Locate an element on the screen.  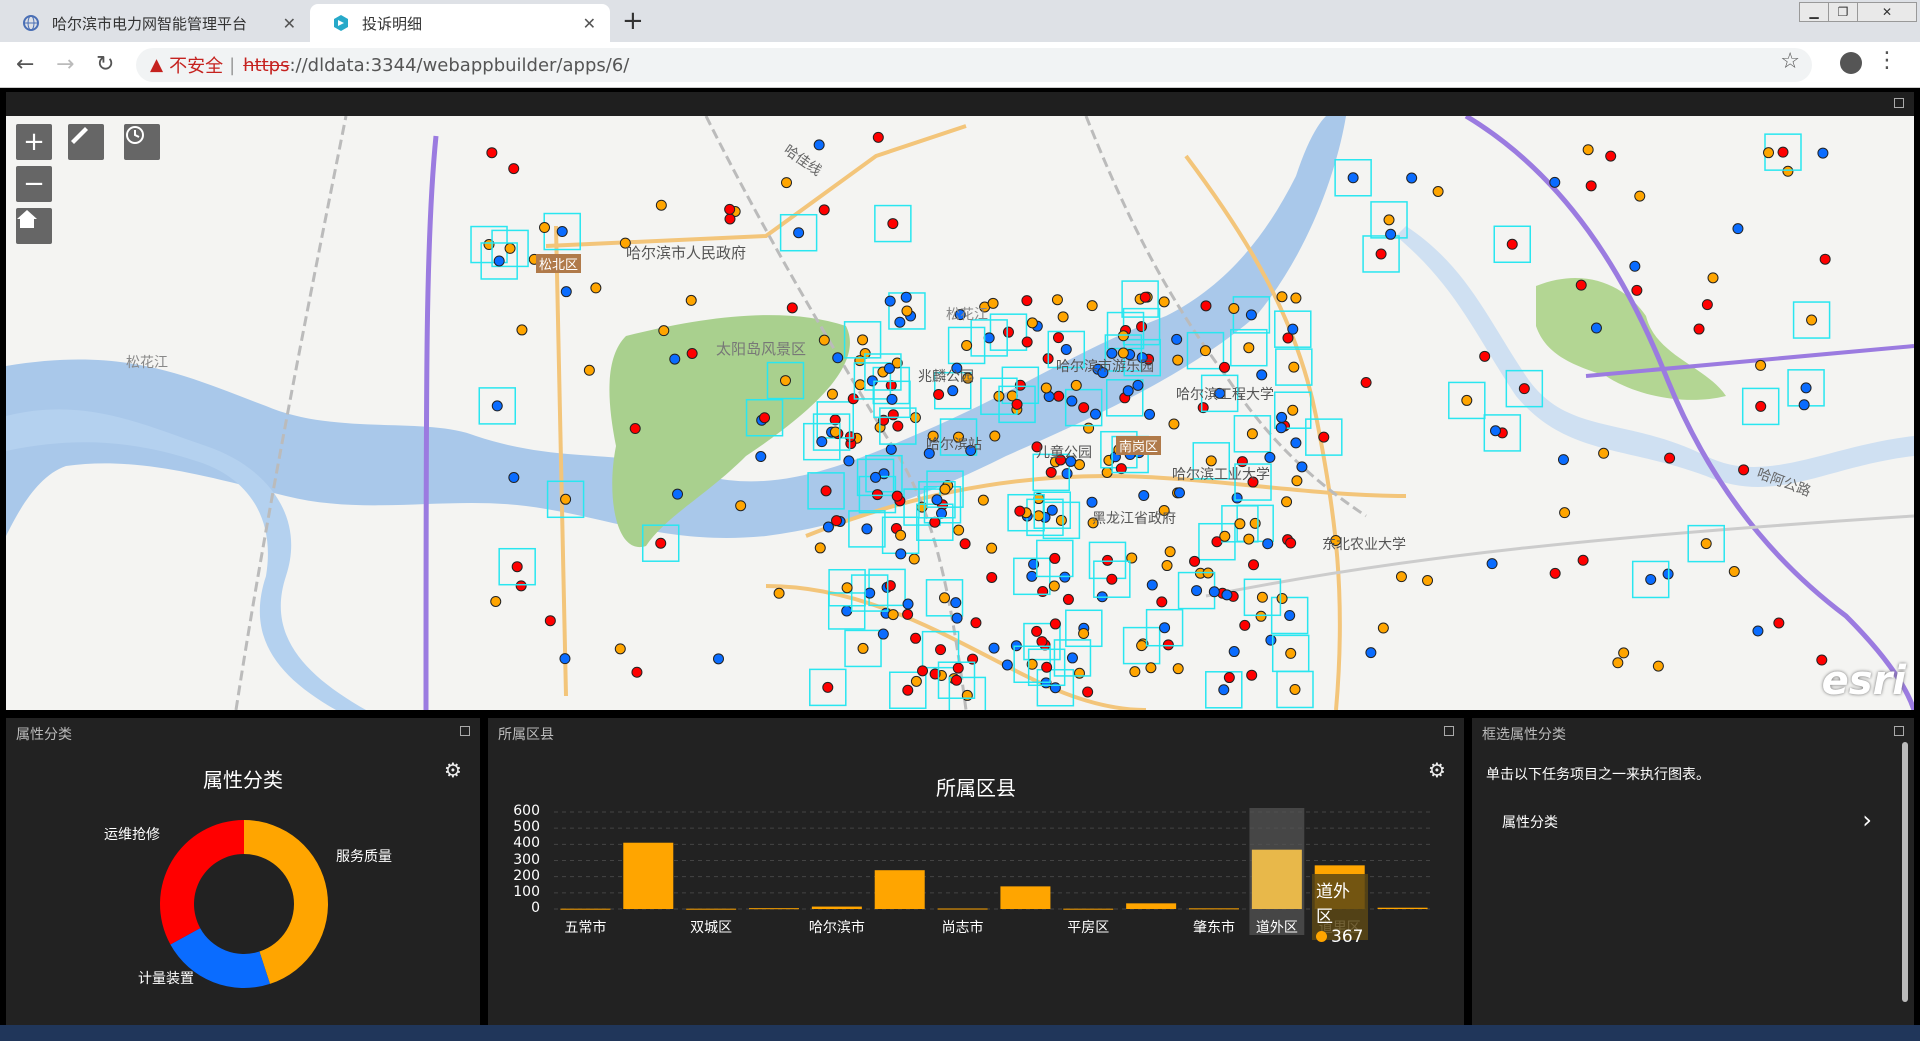
chevron-right-icon: › is located at coordinates (1867, 820).